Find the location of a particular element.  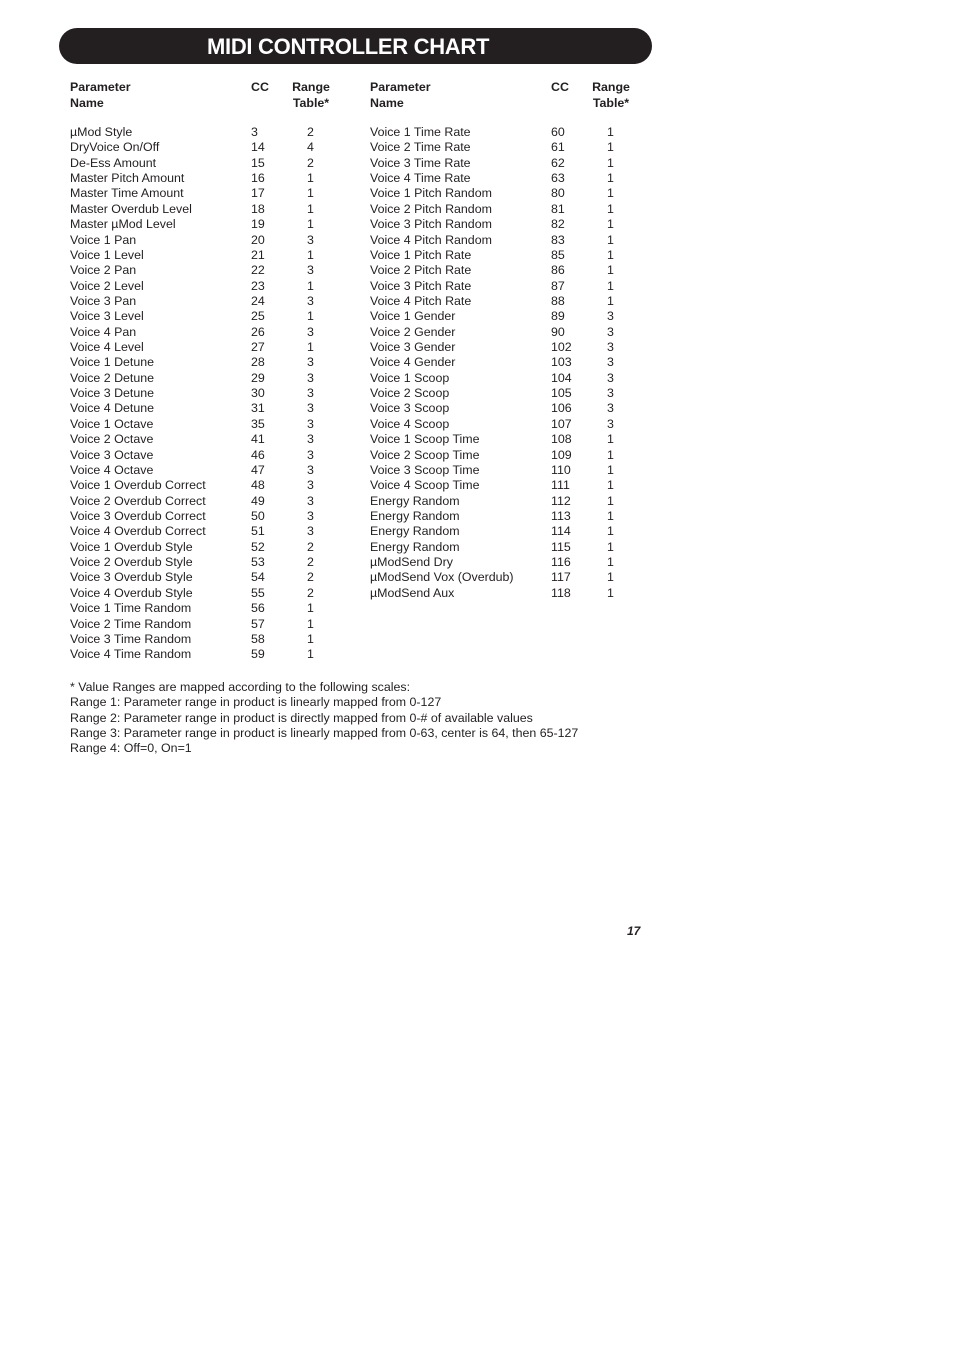

cc-number: 15 is located at coordinates (258, 162).